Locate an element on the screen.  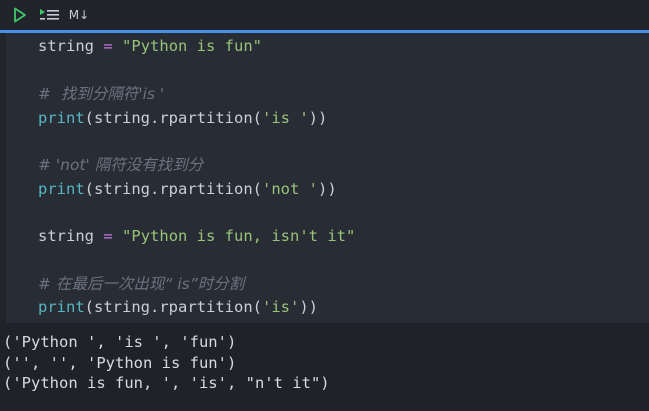
code-line-comment-3: # 在最后一次出现“ is”时分割 is located at coordinates (141, 284).